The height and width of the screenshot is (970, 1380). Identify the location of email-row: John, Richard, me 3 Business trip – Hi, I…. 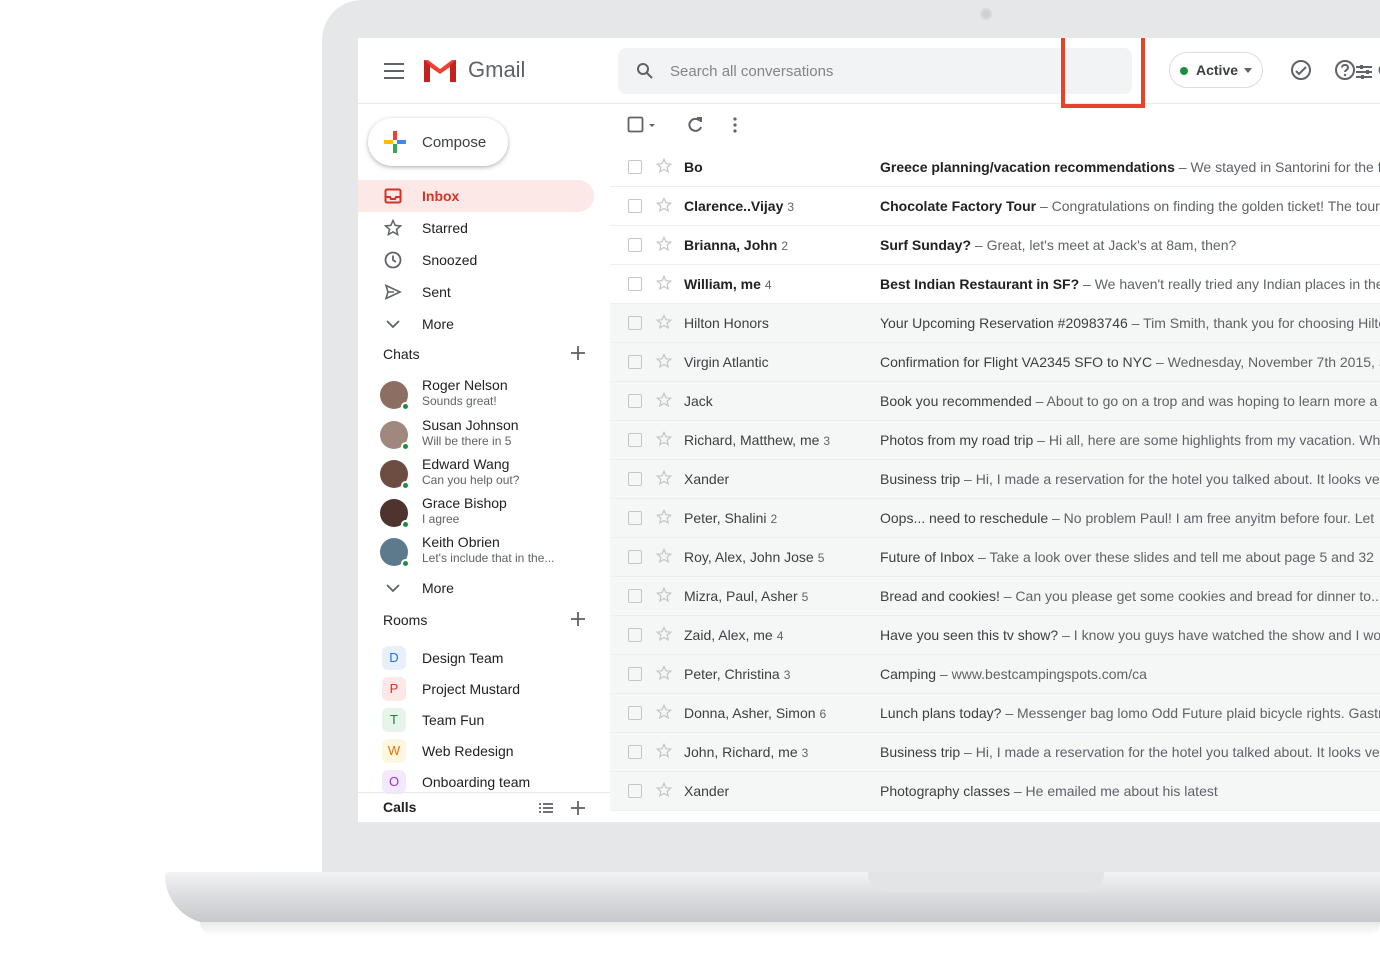
(995, 752).